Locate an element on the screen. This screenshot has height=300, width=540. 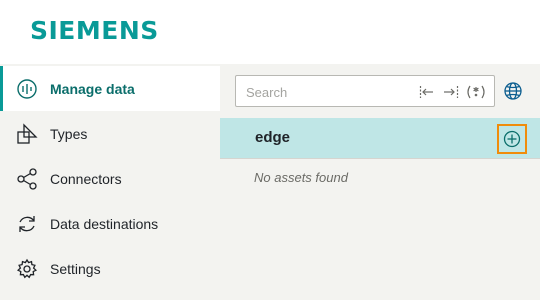
search-input is located at coordinates (326, 92).